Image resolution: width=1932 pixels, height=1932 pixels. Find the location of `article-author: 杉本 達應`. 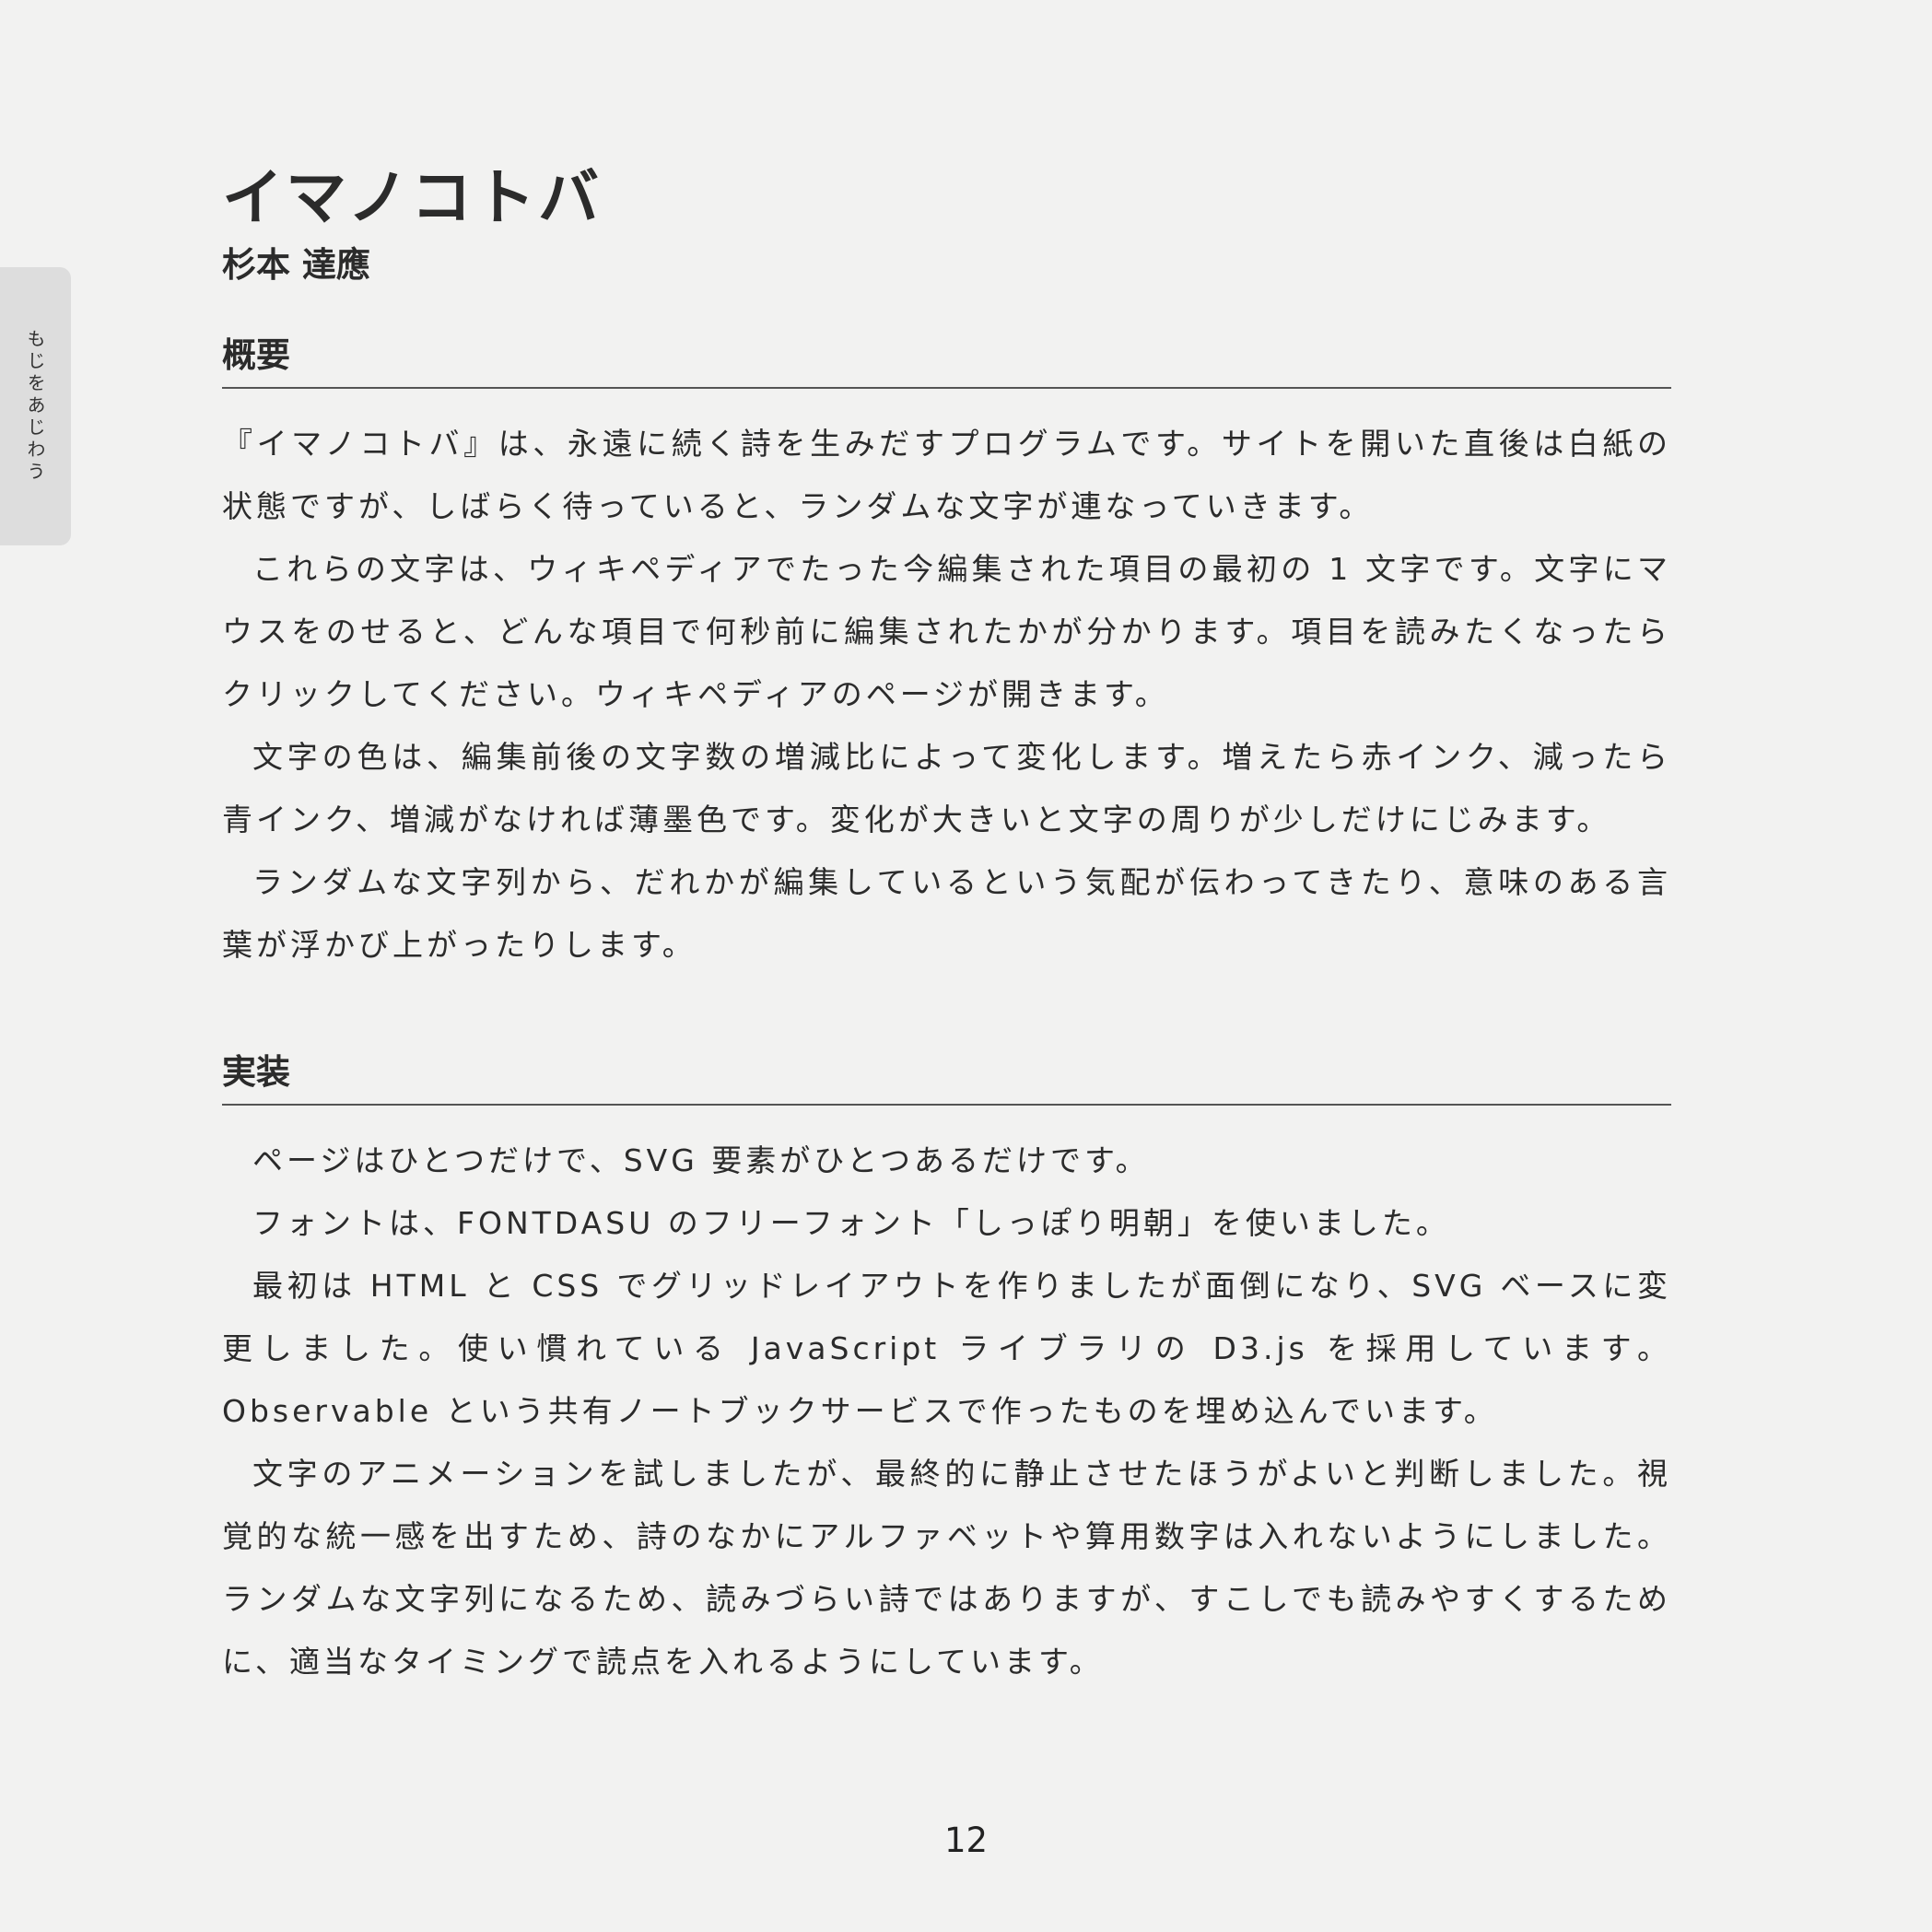

article-author: 杉本 達應 is located at coordinates (296, 265).